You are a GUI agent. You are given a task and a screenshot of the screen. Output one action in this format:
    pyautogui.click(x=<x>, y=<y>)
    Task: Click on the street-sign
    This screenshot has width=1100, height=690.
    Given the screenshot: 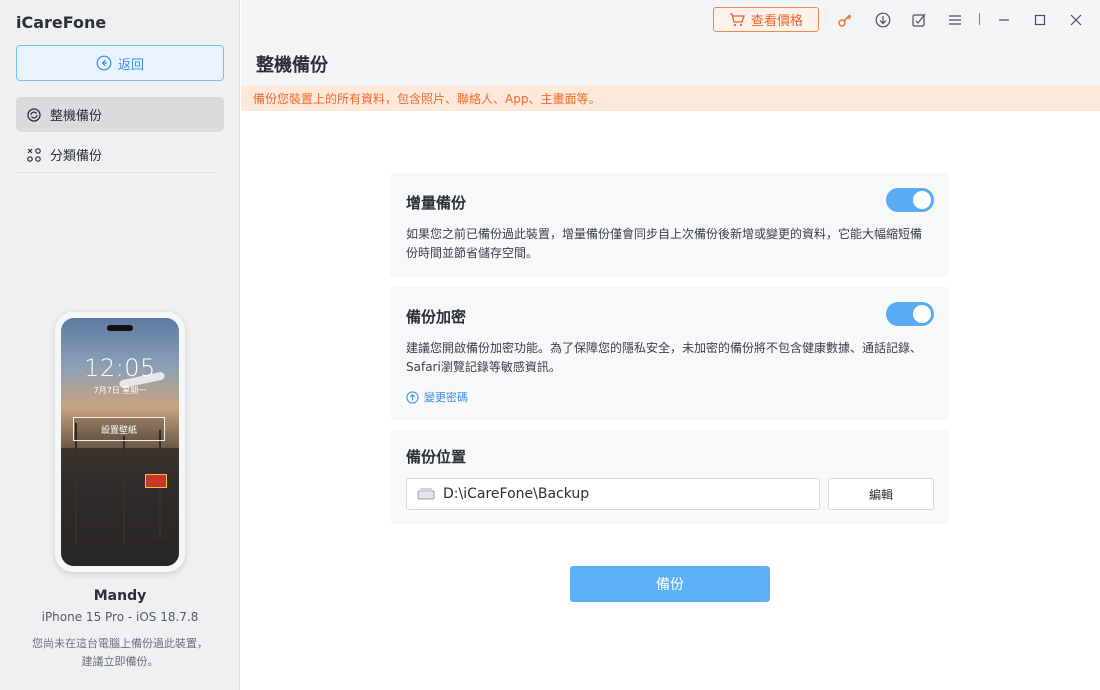 What is the action you would take?
    pyautogui.click(x=156, y=481)
    